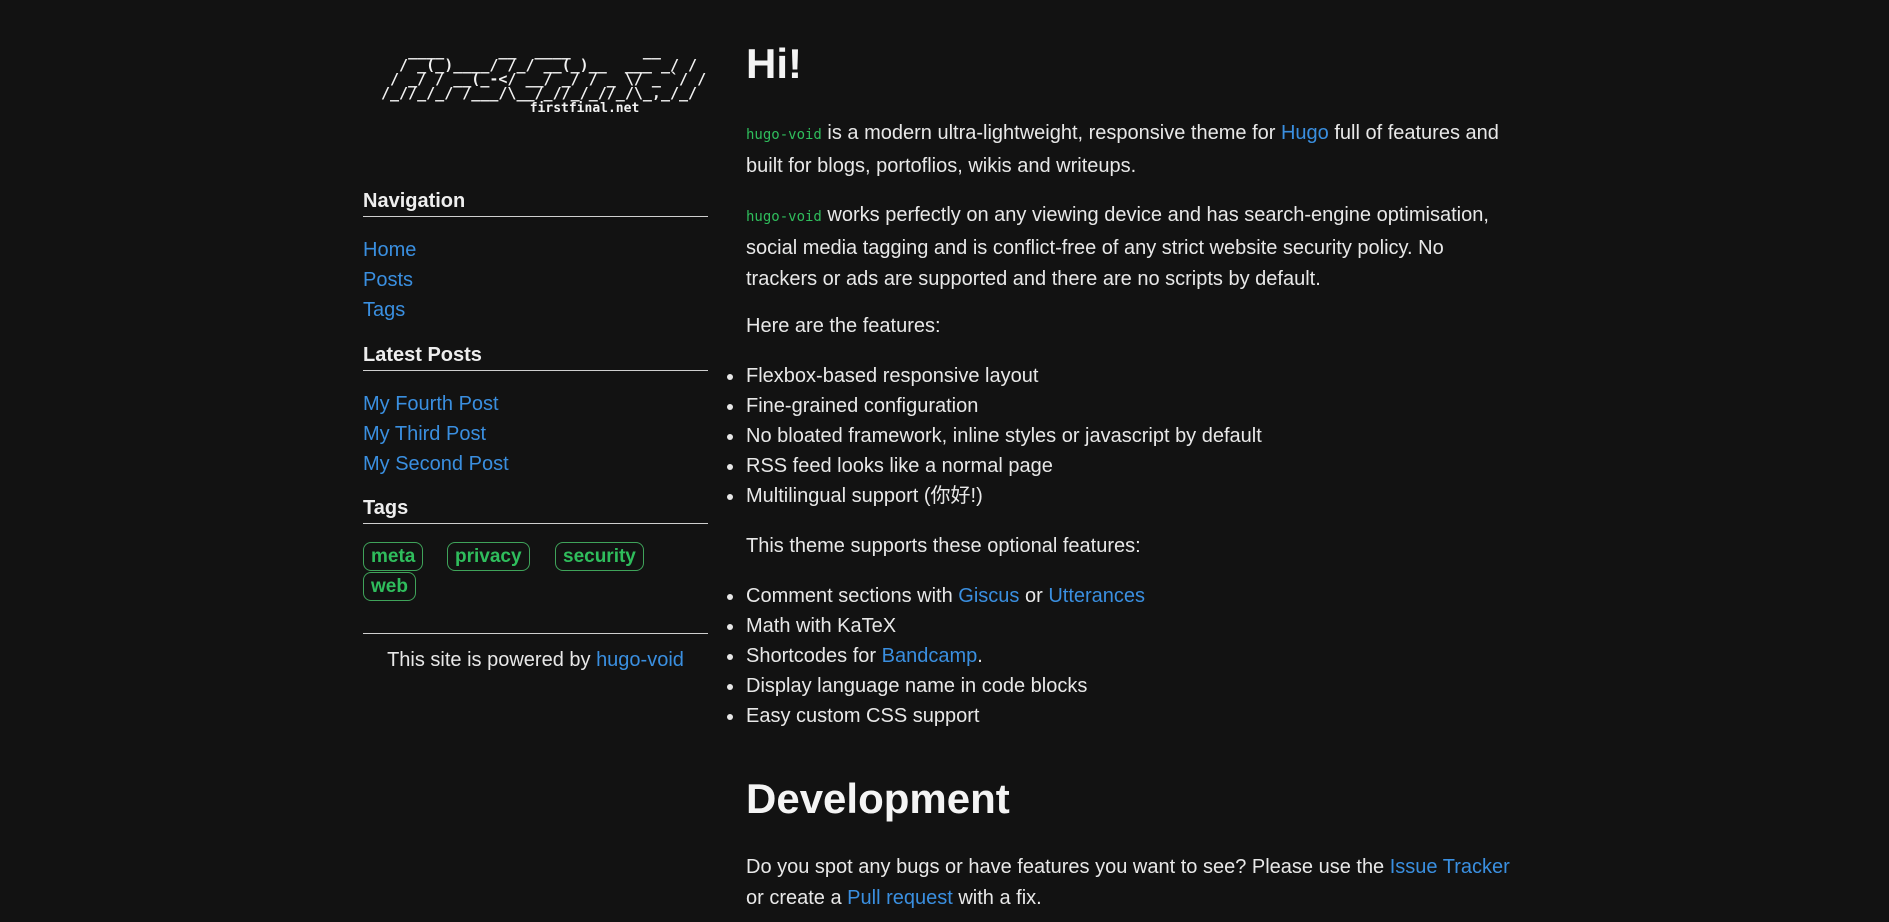  Describe the element at coordinates (774, 63) in the screenshot. I see `page-title: Hi!` at that location.